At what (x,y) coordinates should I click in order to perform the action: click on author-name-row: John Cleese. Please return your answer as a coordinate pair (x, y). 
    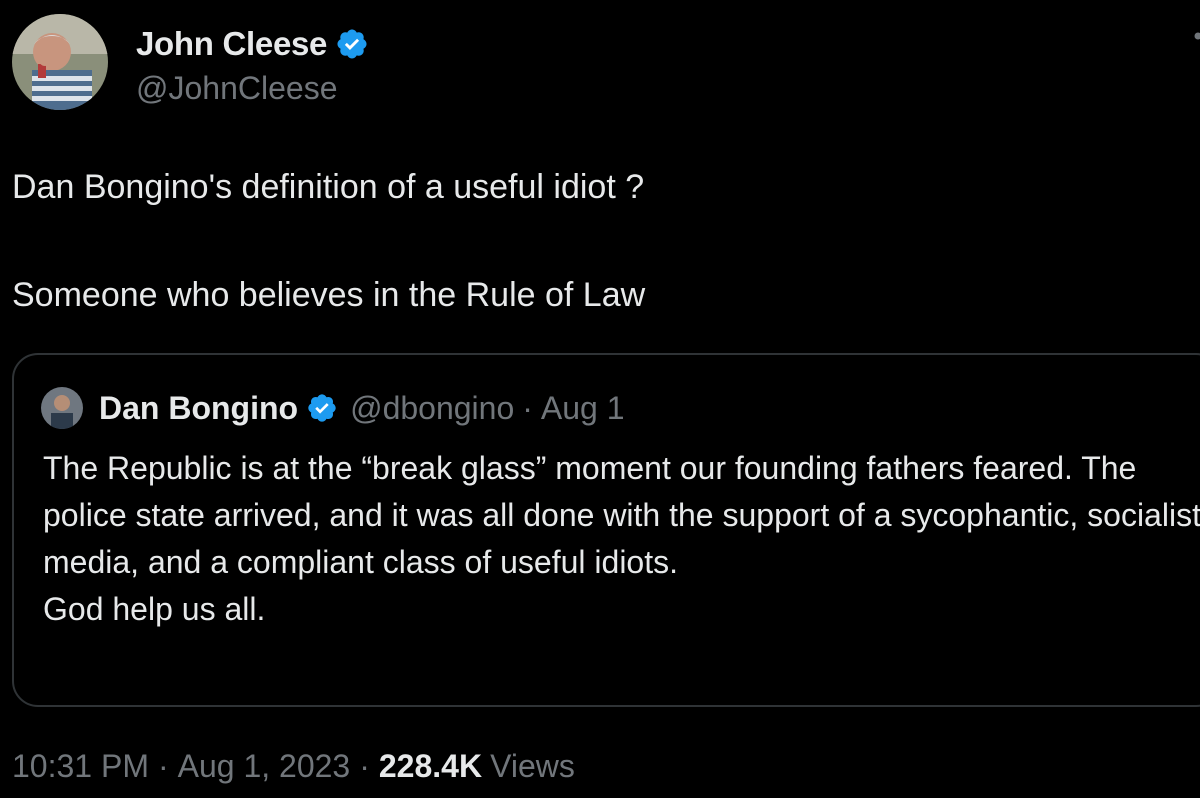
    Looking at the image, I should click on (252, 44).